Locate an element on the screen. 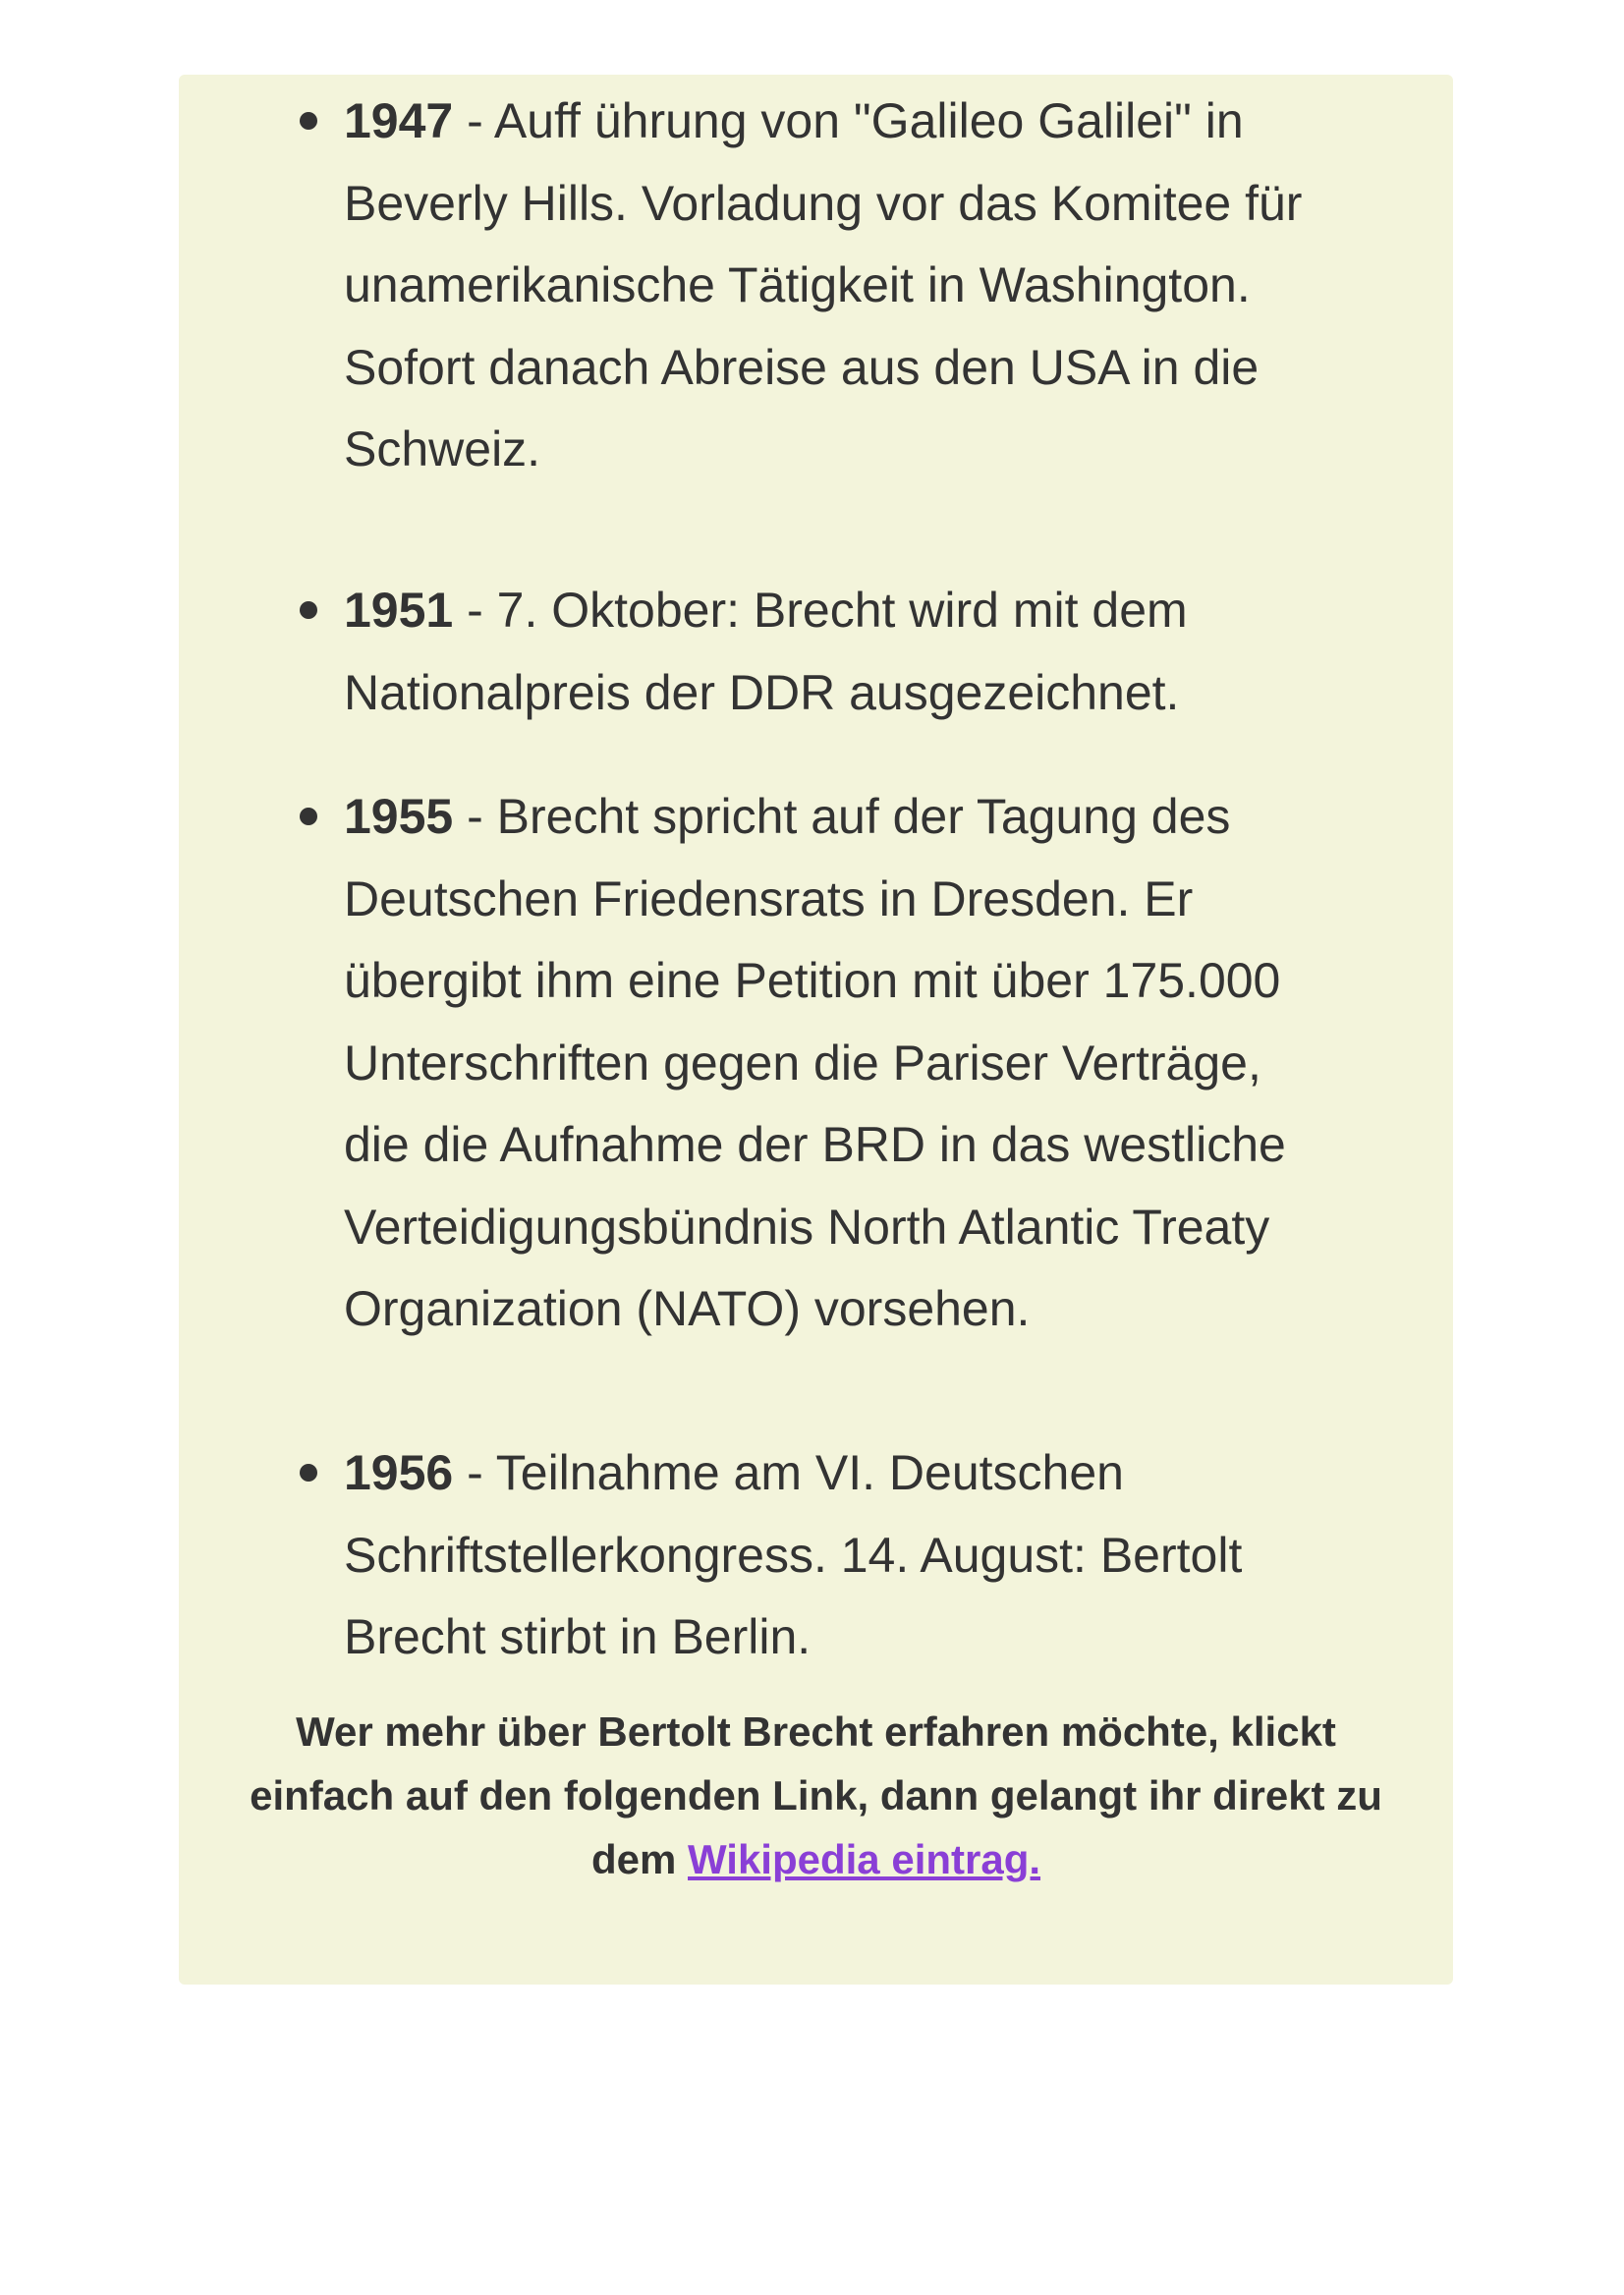  entry-line: Schweiz. is located at coordinates (442, 449).